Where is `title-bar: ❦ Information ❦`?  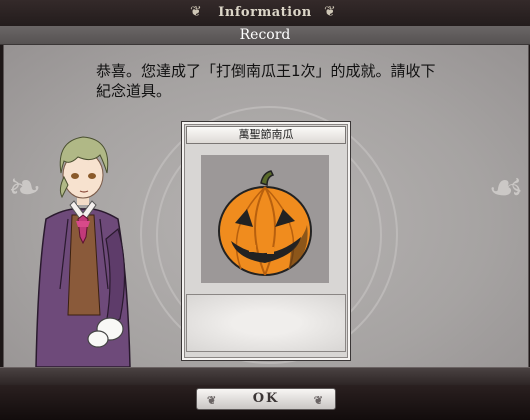
title-bar: ❦ Information ❦ is located at coordinates (265, 13).